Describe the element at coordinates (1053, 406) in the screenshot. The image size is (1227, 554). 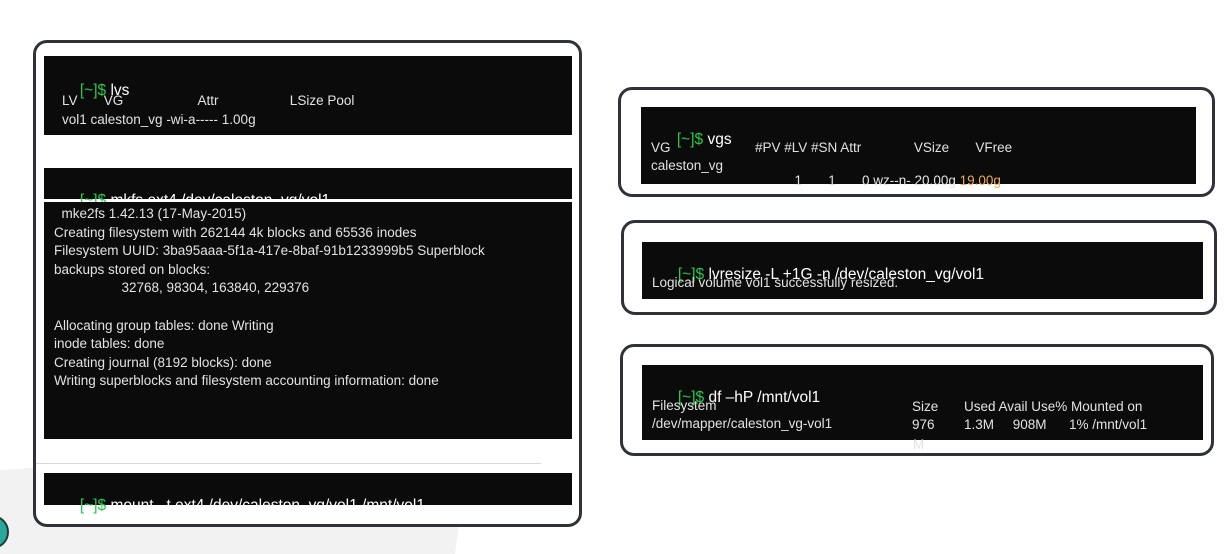
I see `df-header-columns: Used Avail Use% Mounted on` at that location.